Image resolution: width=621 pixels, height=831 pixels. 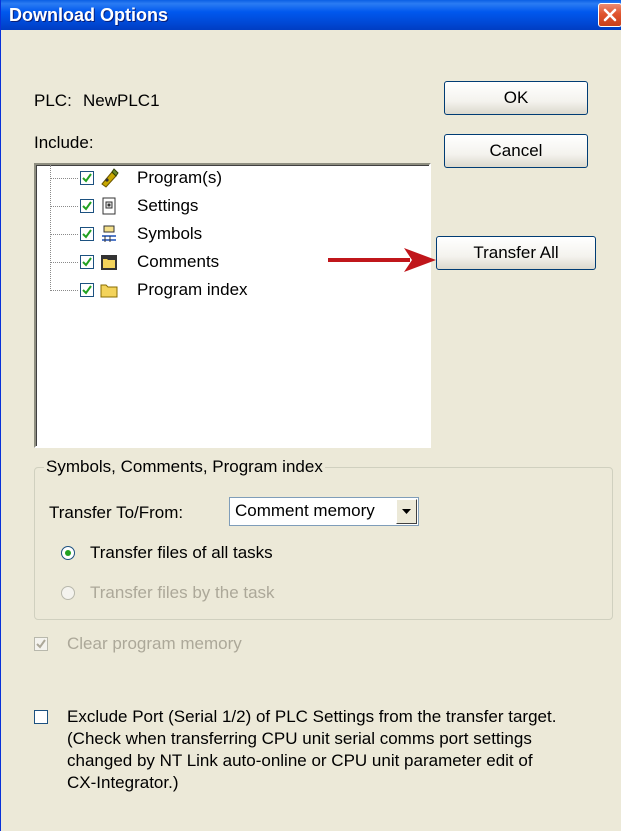 What do you see at coordinates (181, 553) in the screenshot?
I see `all-tasks-radio-label: Transfer files of all tasks` at bounding box center [181, 553].